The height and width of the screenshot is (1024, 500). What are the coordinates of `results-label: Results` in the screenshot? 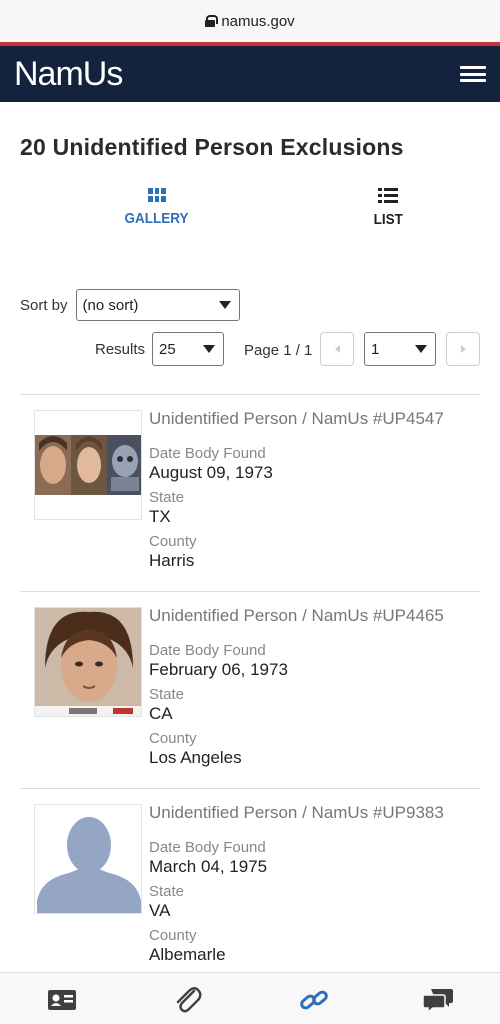 It's located at (120, 349).